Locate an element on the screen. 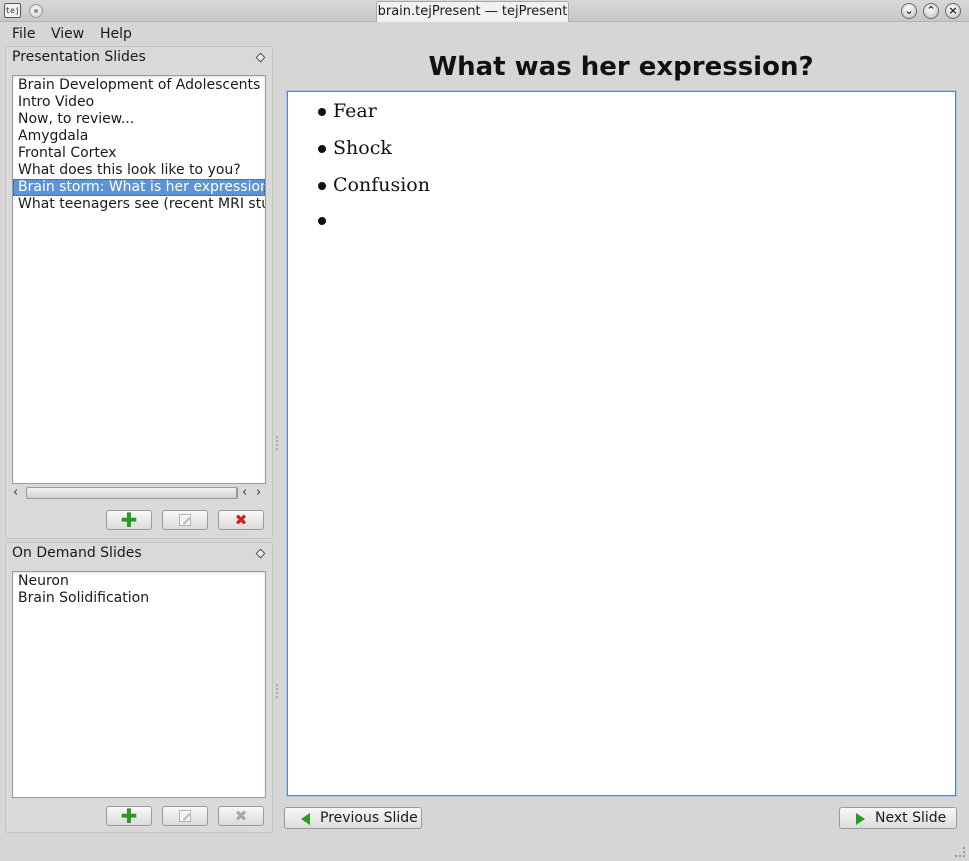 The width and height of the screenshot is (969, 861). edit-slide-button is located at coordinates (185, 520).